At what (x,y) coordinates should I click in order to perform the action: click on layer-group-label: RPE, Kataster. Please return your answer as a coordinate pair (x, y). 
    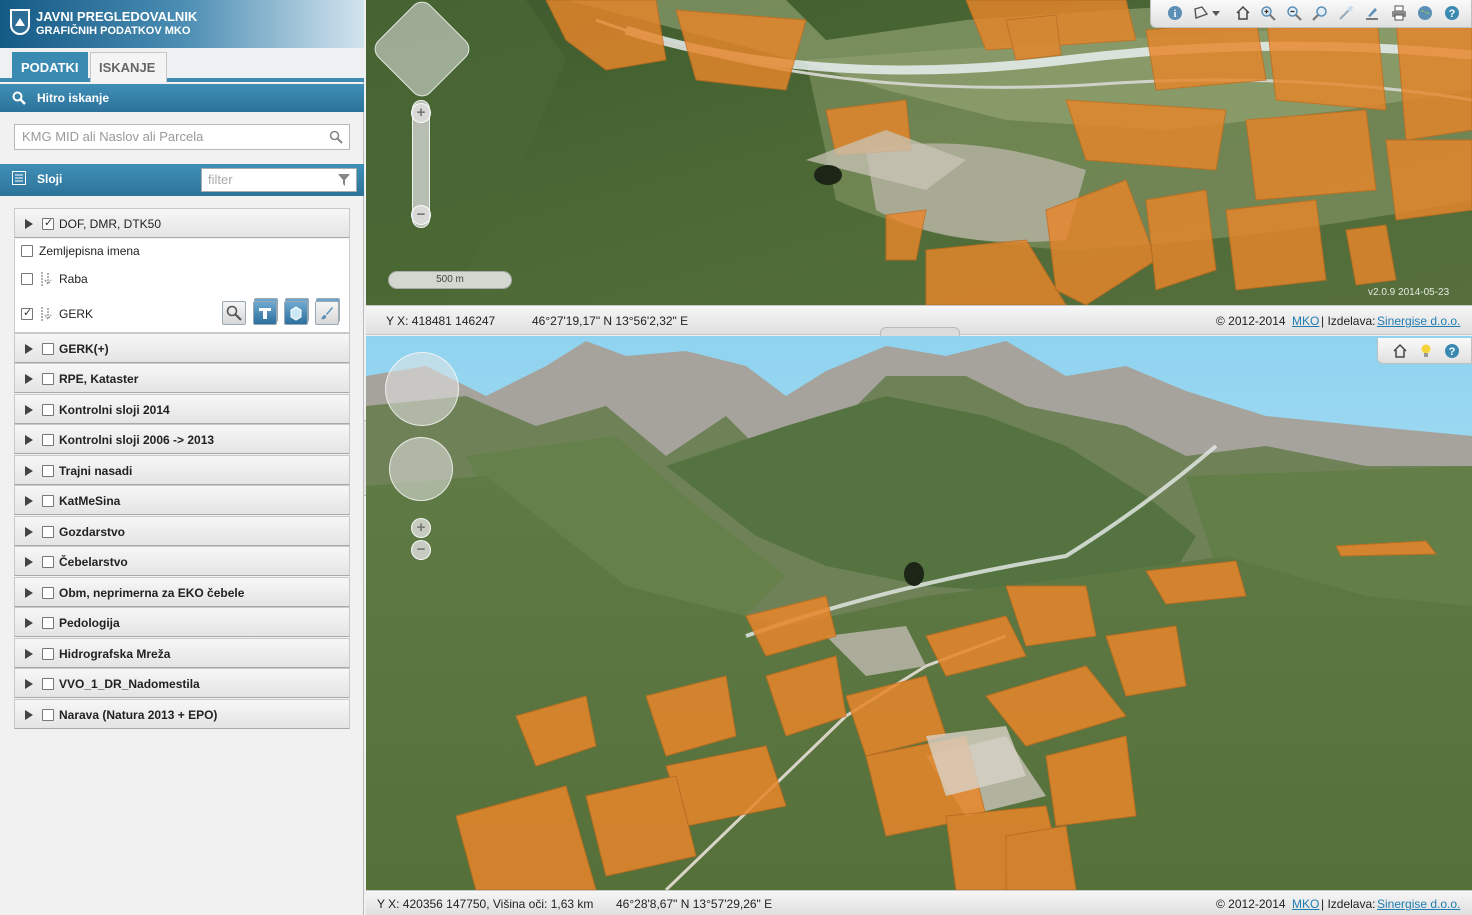
    Looking at the image, I should click on (99, 379).